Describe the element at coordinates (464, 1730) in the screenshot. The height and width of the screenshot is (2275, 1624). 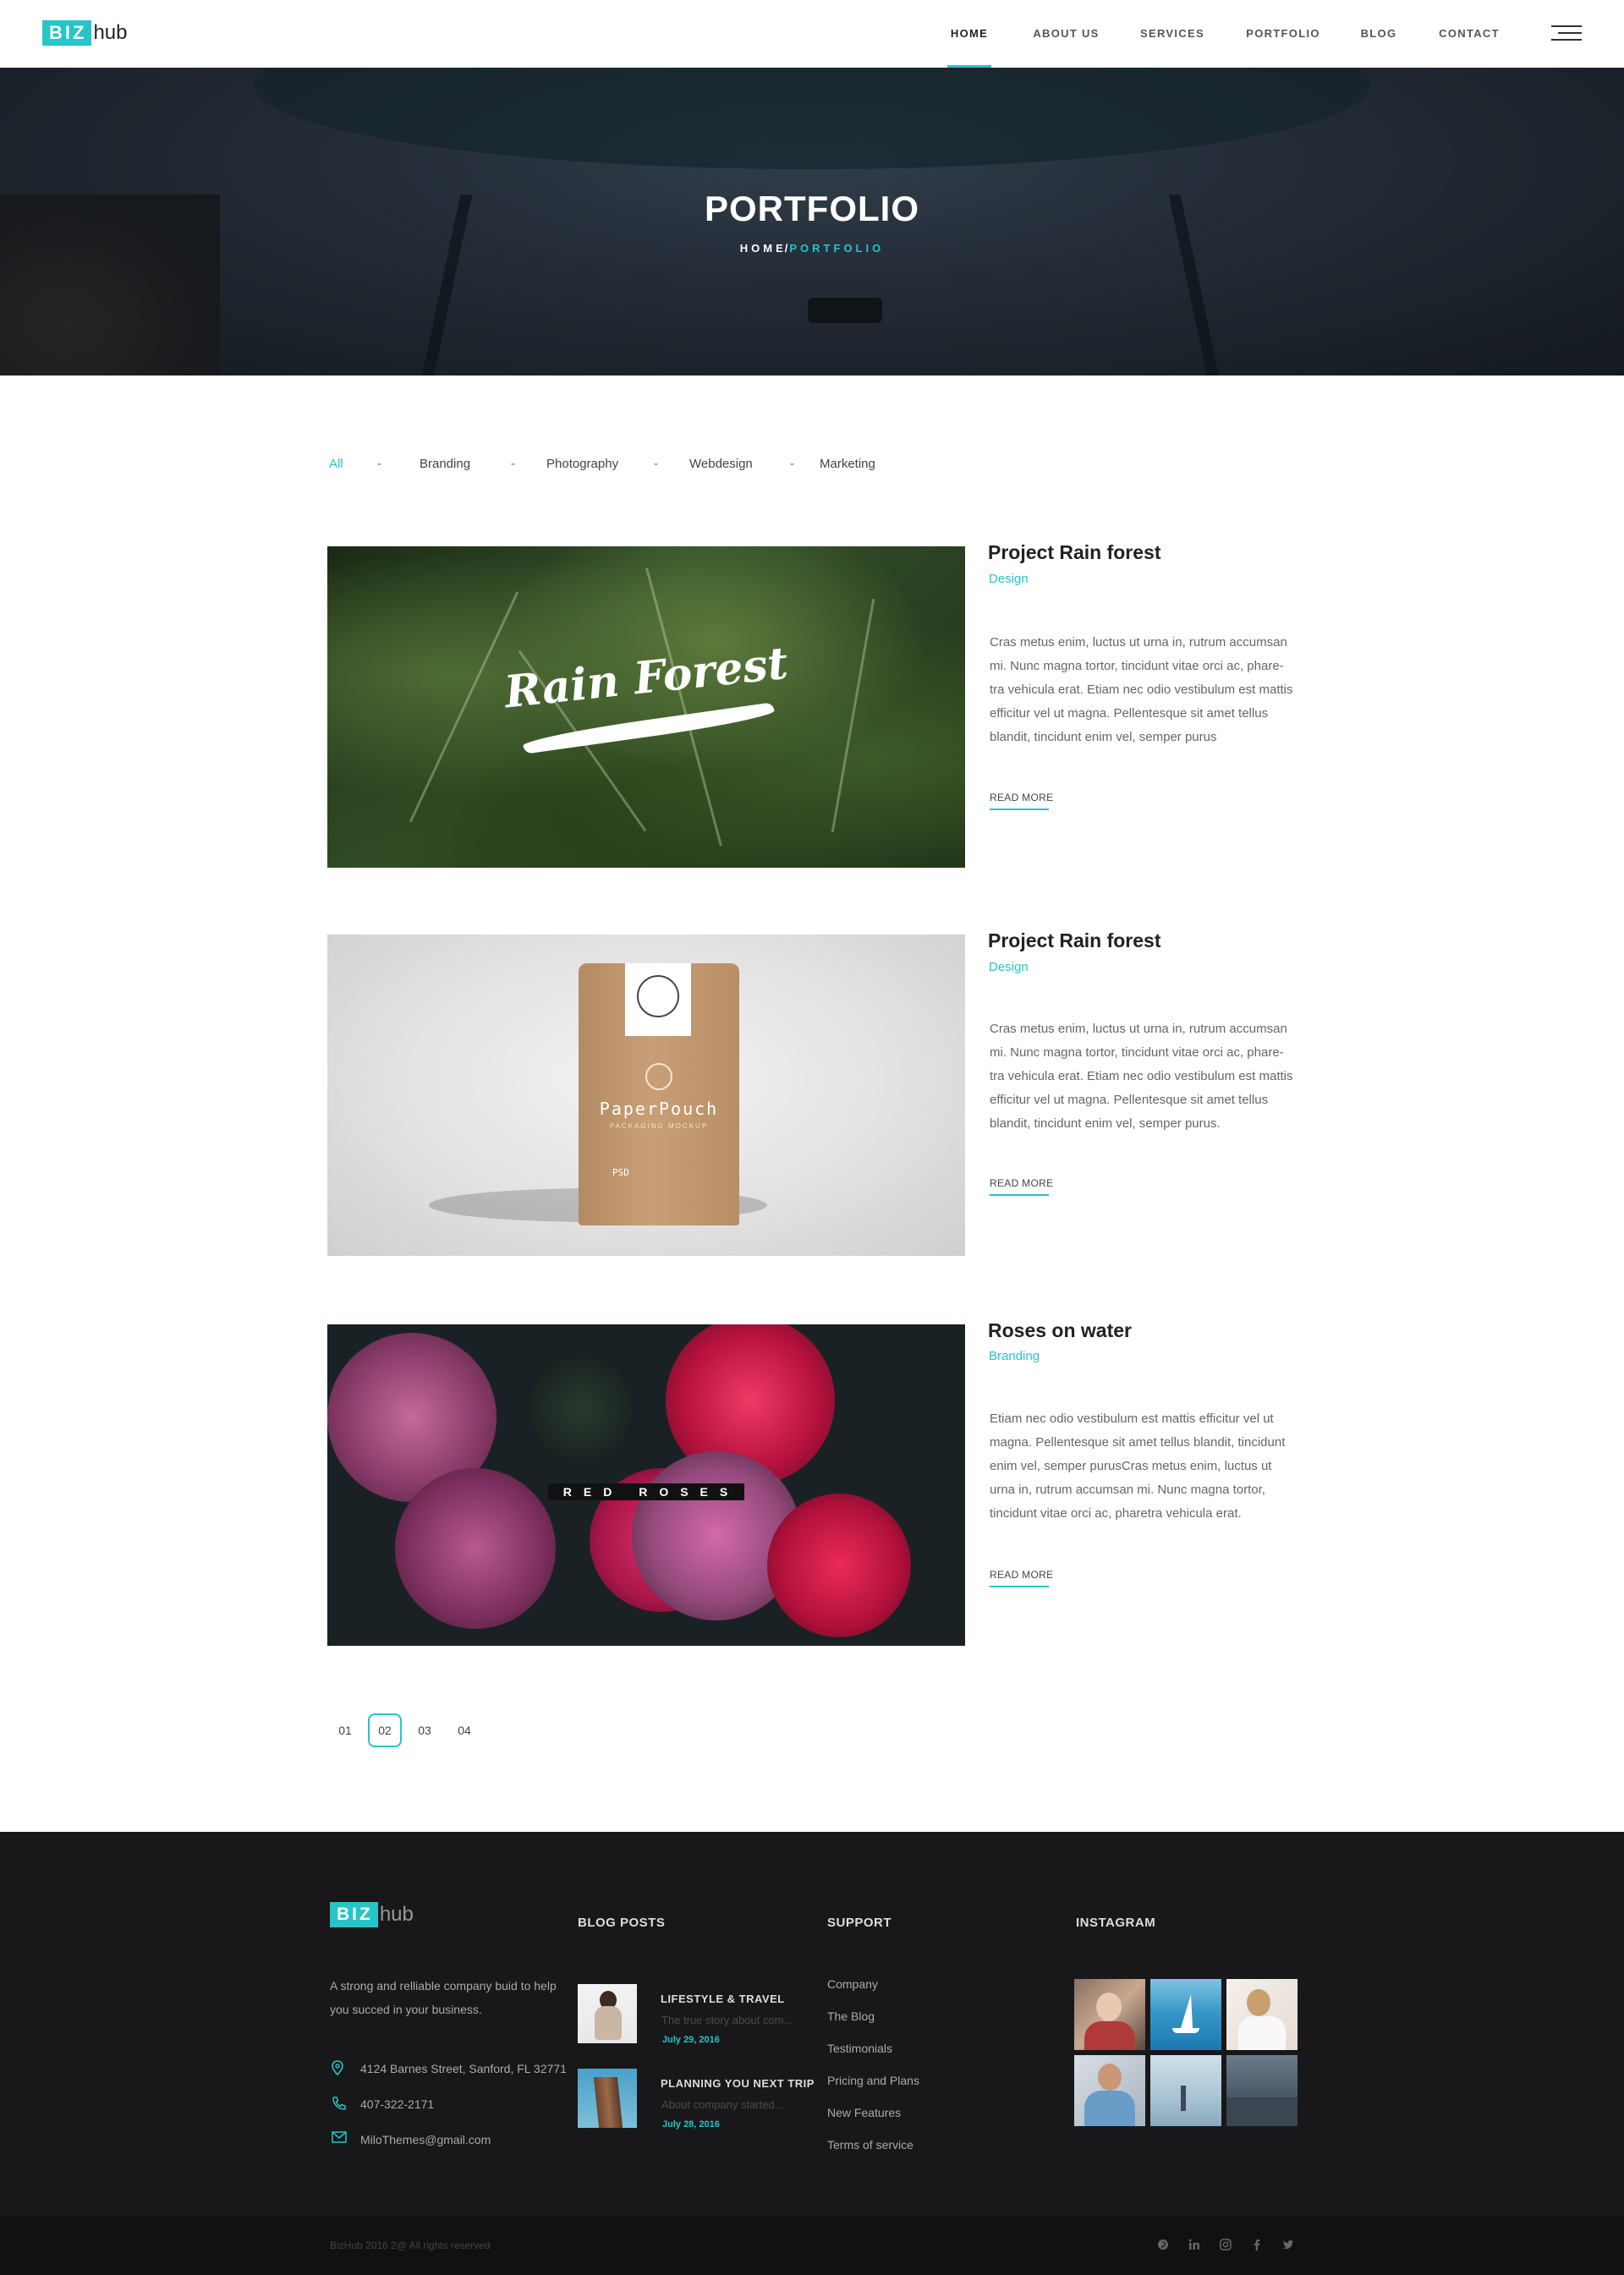
I see `page-04: 04` at that location.